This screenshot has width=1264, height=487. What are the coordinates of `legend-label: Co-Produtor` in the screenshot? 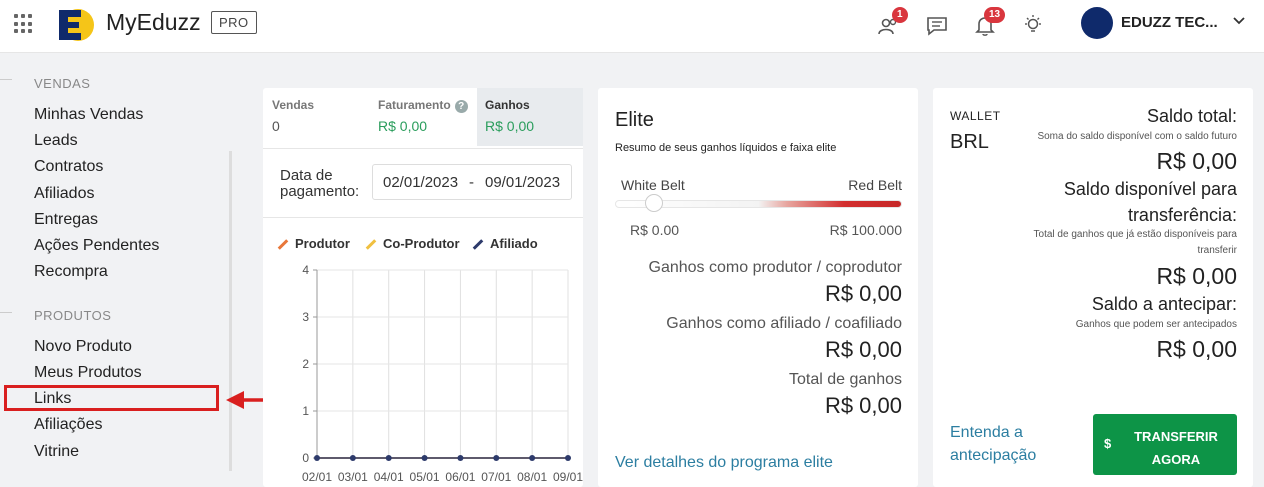 It's located at (421, 243).